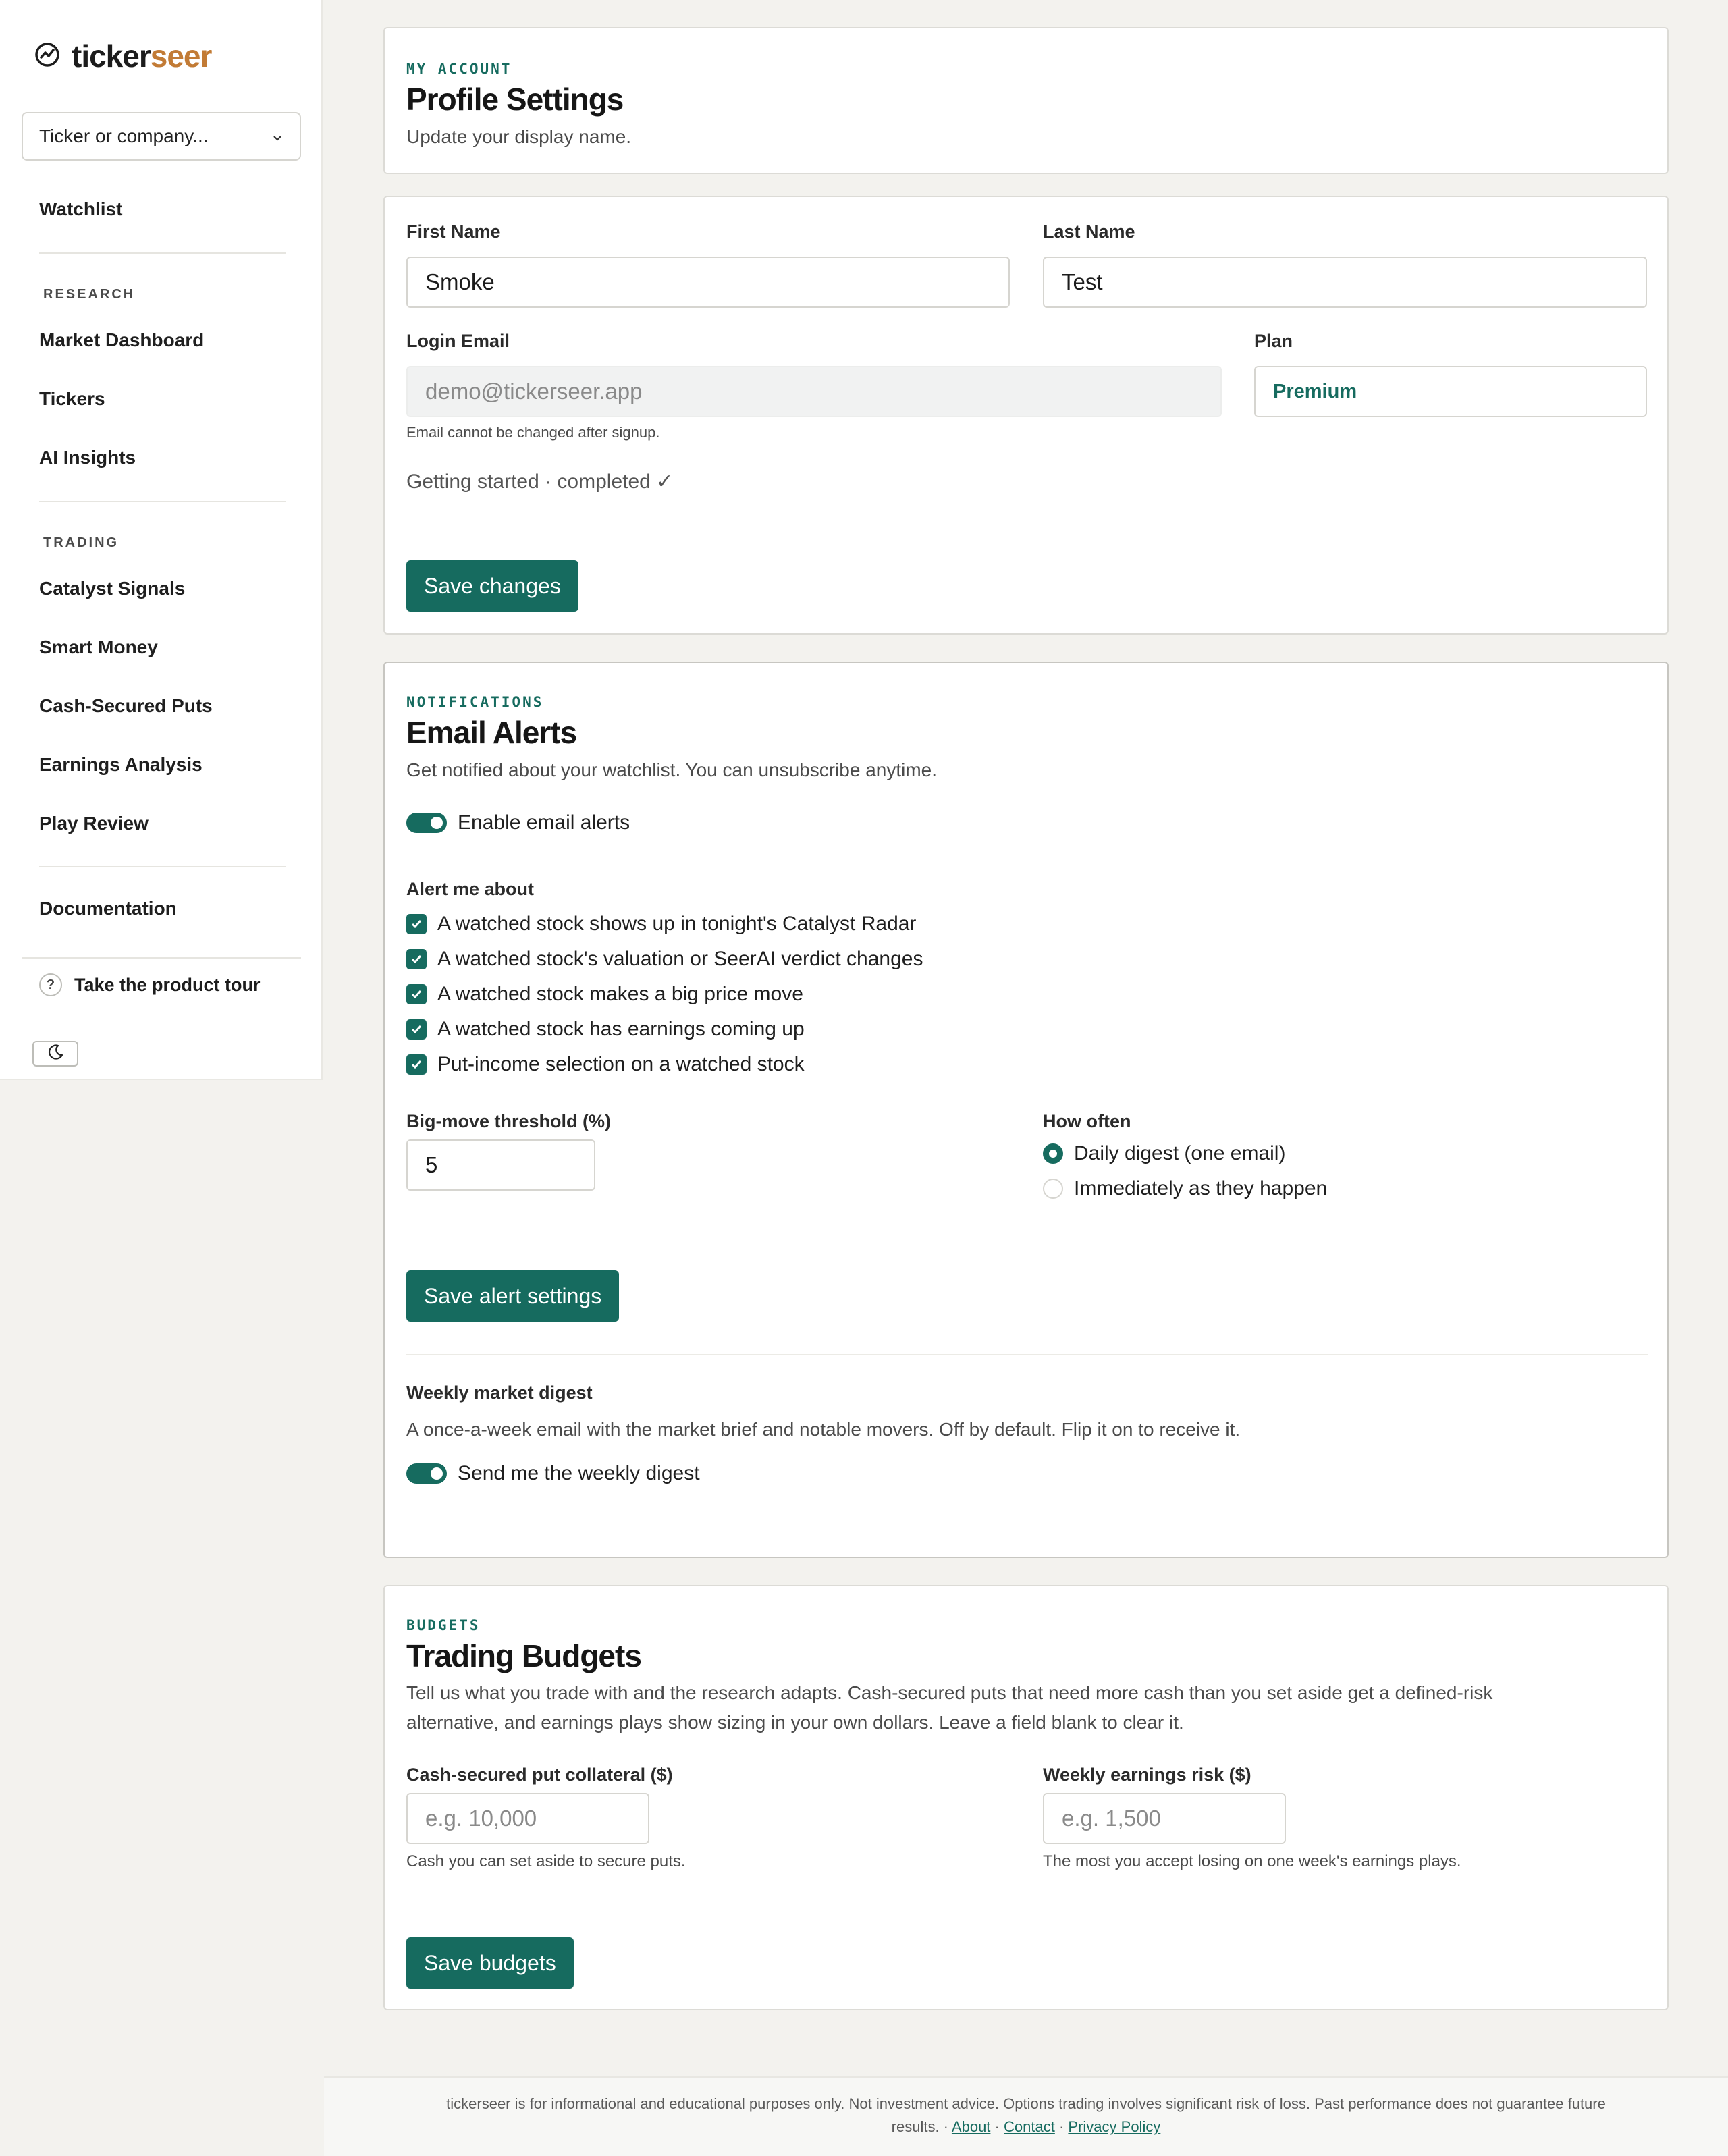 Image resolution: width=1728 pixels, height=2156 pixels. I want to click on earnings-risk-input: e.g. 1,500, so click(1164, 1818).